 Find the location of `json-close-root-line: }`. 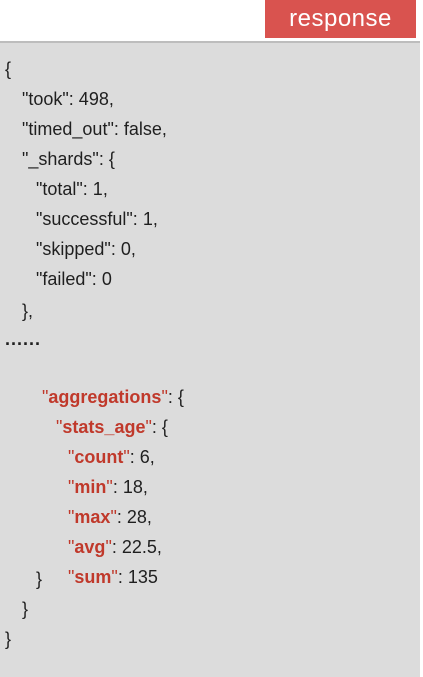

json-close-root-line: } is located at coordinates (8, 639).